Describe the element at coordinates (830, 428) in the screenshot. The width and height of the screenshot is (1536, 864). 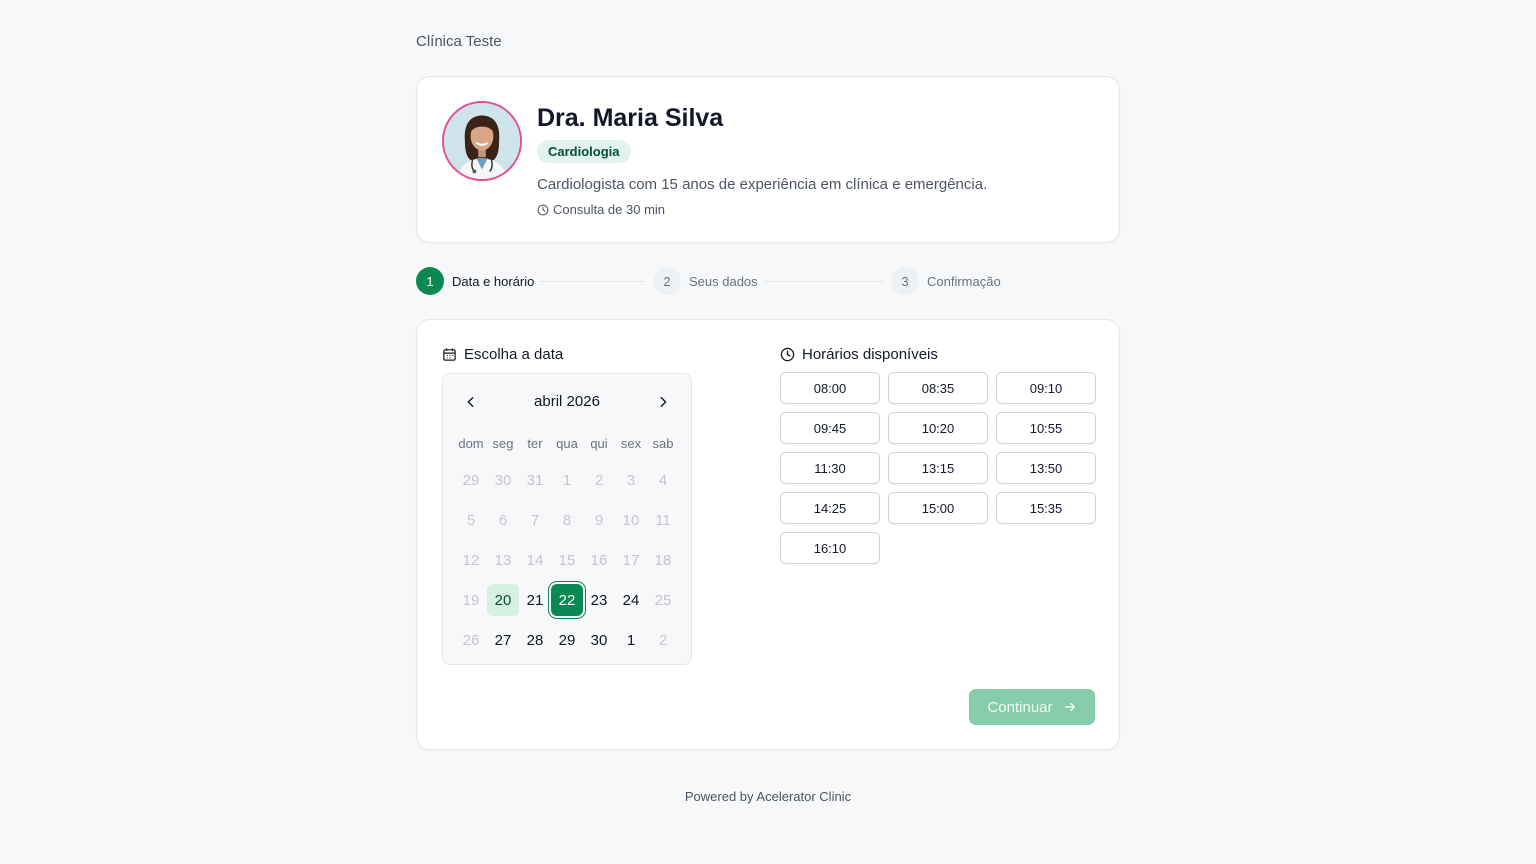
I see `time-slot-button: 09:45` at that location.